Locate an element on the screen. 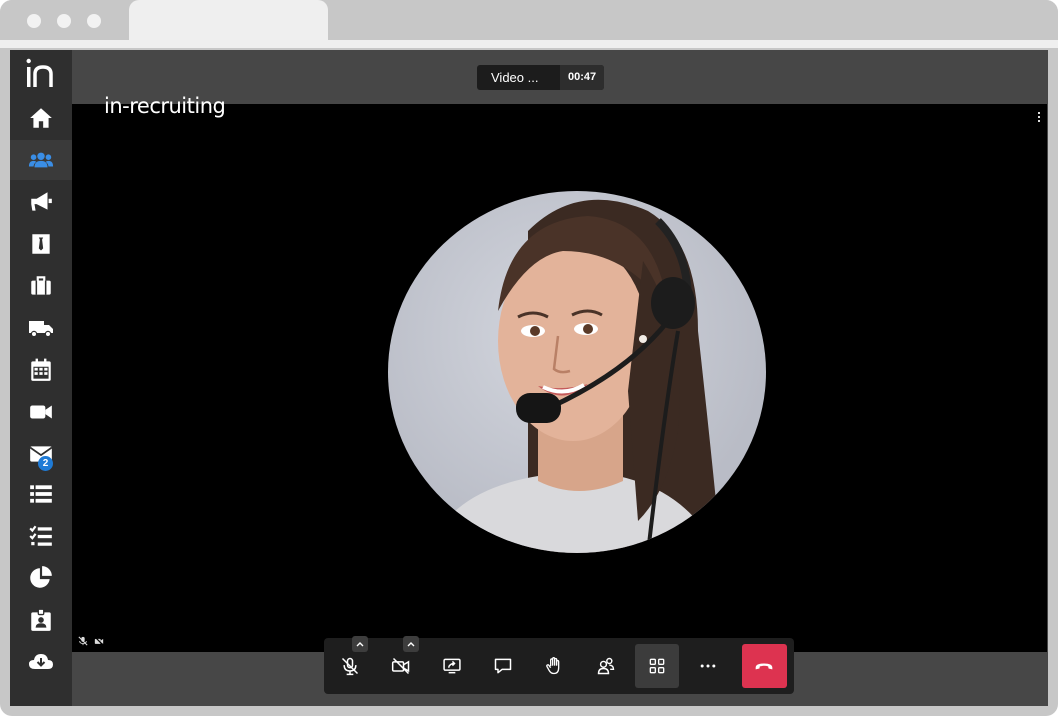 This screenshot has height=716, width=1058. participants-icon is located at coordinates (605, 666).